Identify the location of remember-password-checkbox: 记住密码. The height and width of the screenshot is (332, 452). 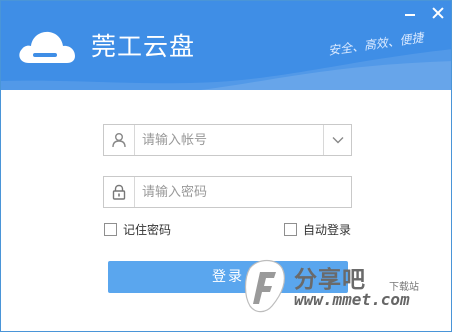
(137, 229).